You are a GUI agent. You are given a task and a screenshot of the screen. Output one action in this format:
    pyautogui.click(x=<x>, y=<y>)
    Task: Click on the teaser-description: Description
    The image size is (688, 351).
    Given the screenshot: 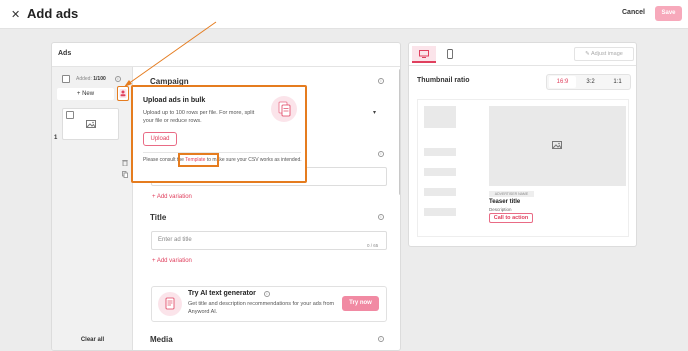 What is the action you would take?
    pyautogui.click(x=500, y=209)
    